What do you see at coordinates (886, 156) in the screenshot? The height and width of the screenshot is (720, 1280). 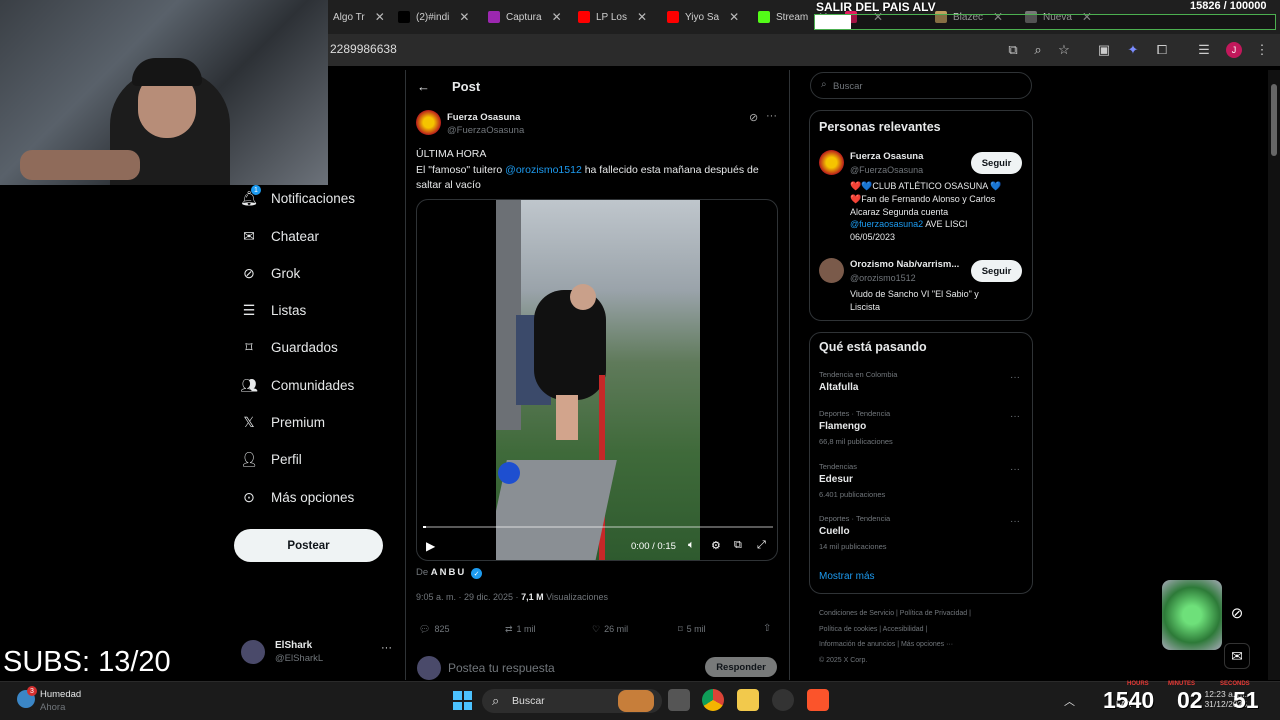 I see `person-name: Fuerza Osasuna` at bounding box center [886, 156].